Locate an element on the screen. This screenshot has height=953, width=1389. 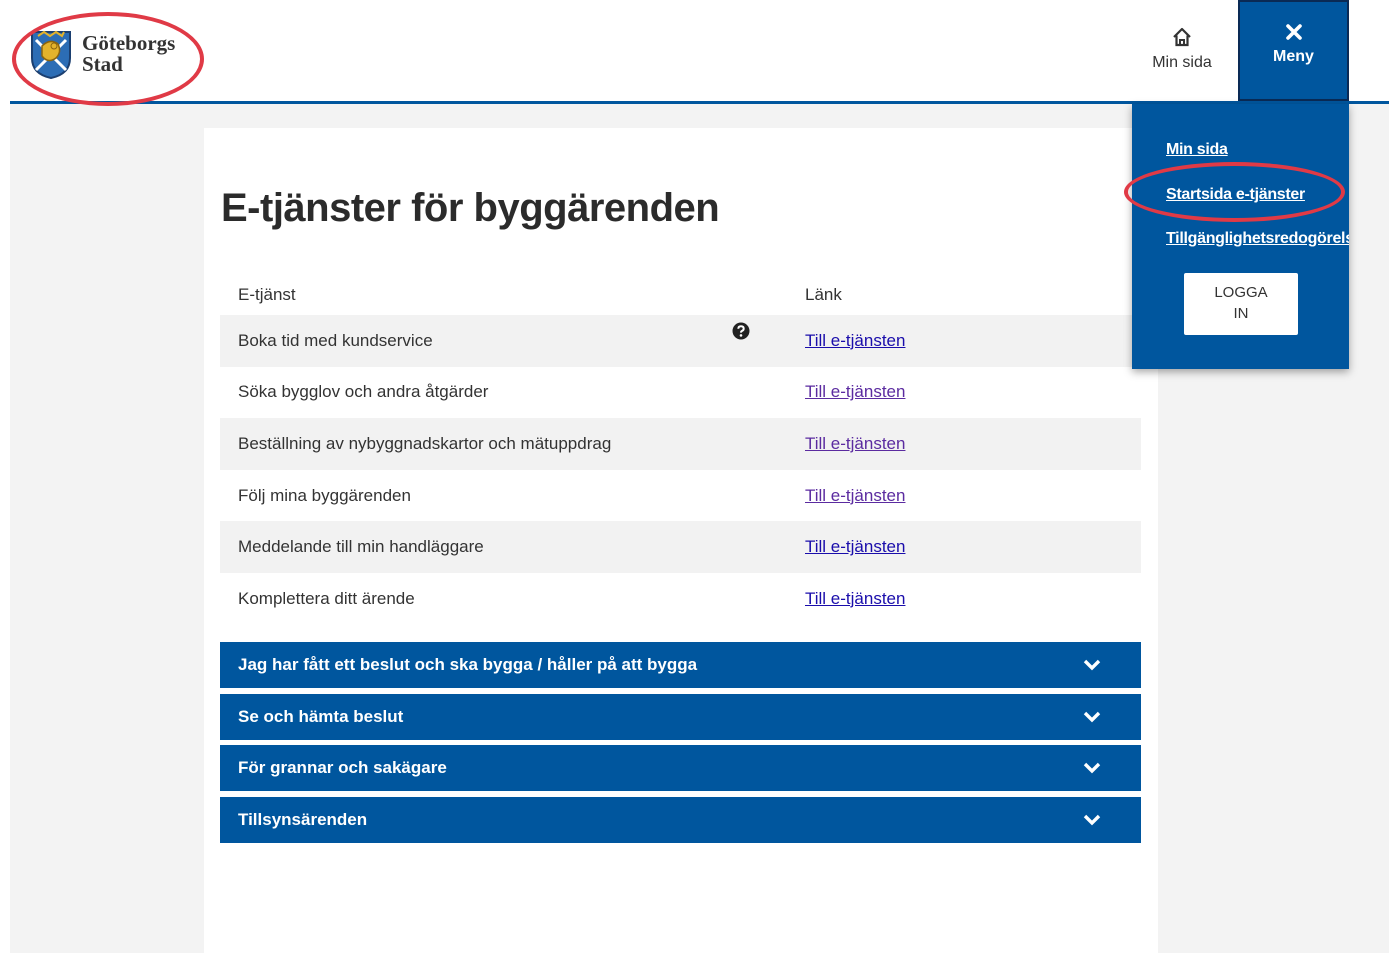
table-header-row: E-tjänst Länk is located at coordinates (680, 294).